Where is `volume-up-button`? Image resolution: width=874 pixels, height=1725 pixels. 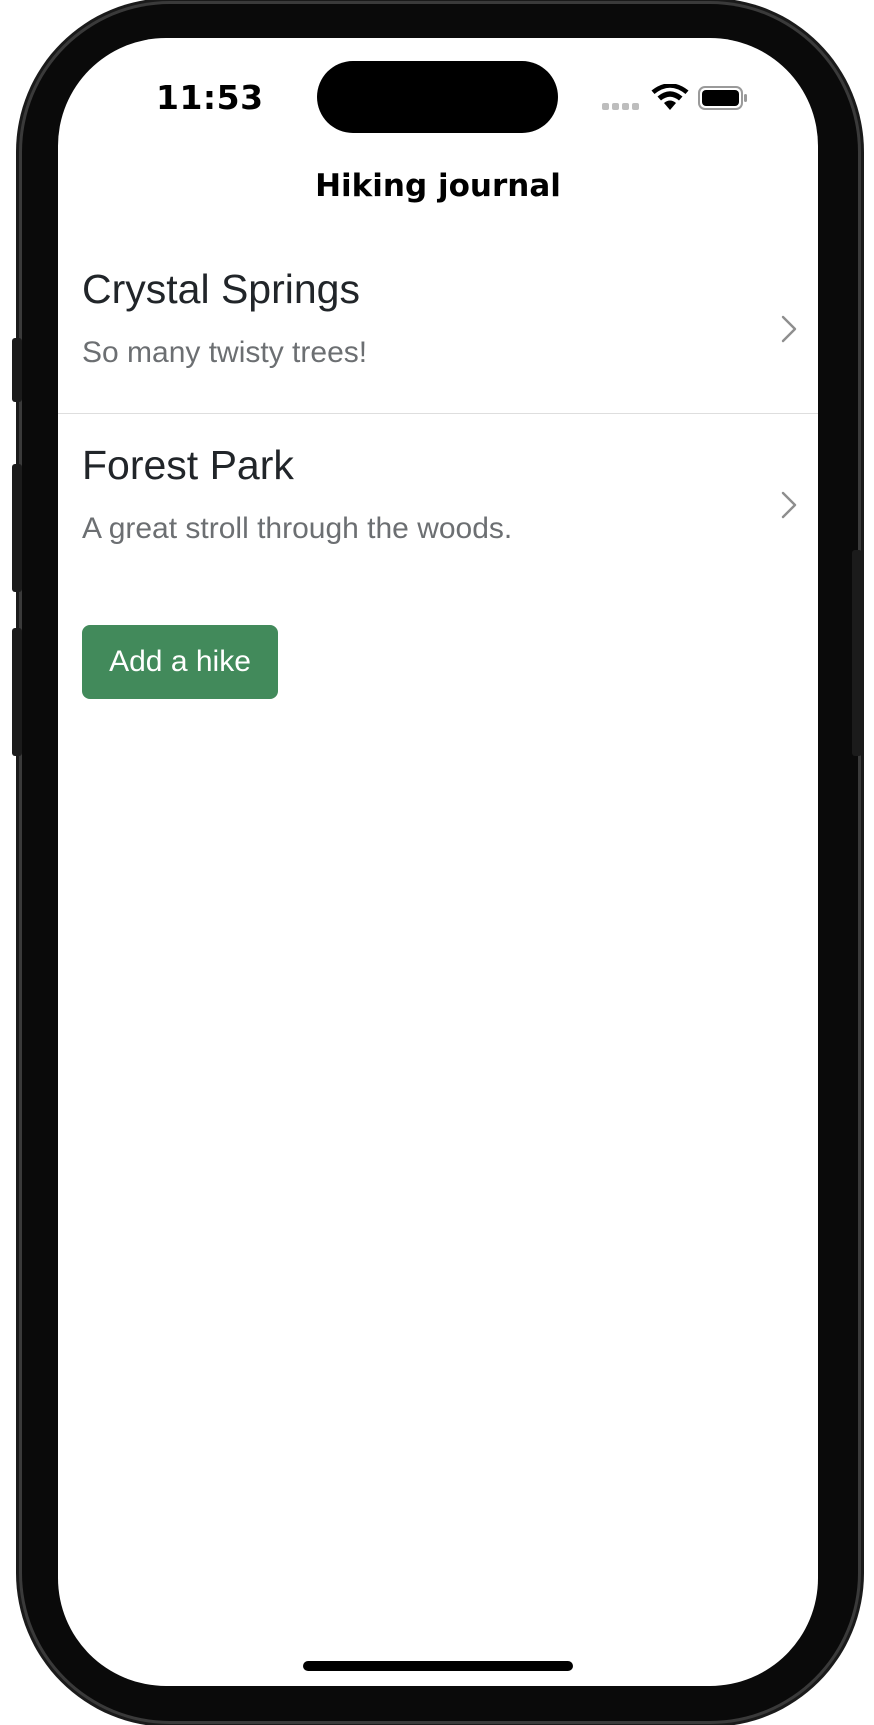 volume-up-button is located at coordinates (17, 528).